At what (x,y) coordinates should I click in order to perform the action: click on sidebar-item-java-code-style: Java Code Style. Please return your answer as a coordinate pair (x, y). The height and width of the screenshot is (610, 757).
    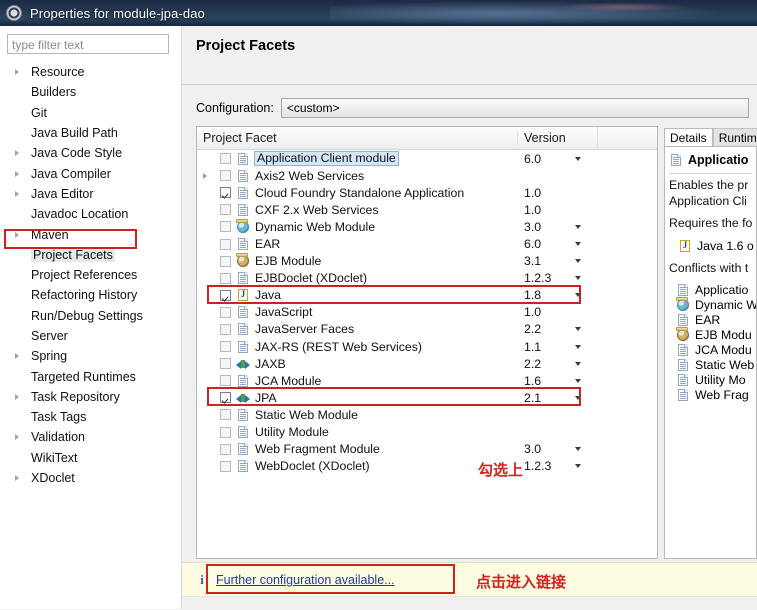
    Looking at the image, I should click on (91, 153).